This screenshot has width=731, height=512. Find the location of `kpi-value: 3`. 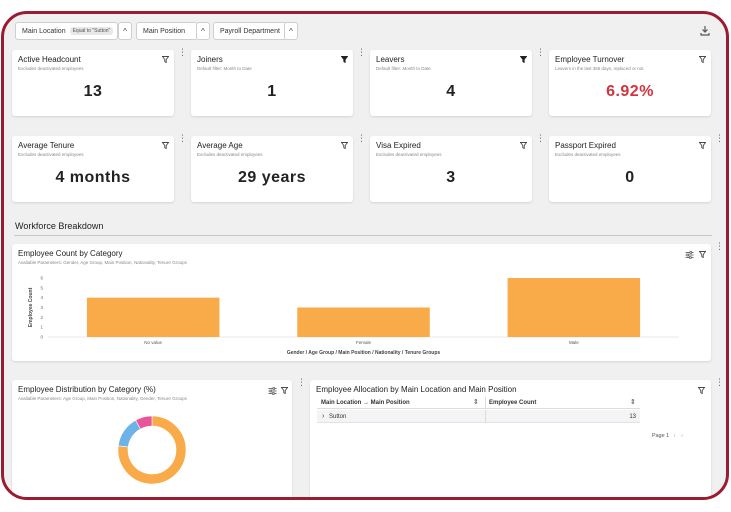

kpi-value: 3 is located at coordinates (451, 177).